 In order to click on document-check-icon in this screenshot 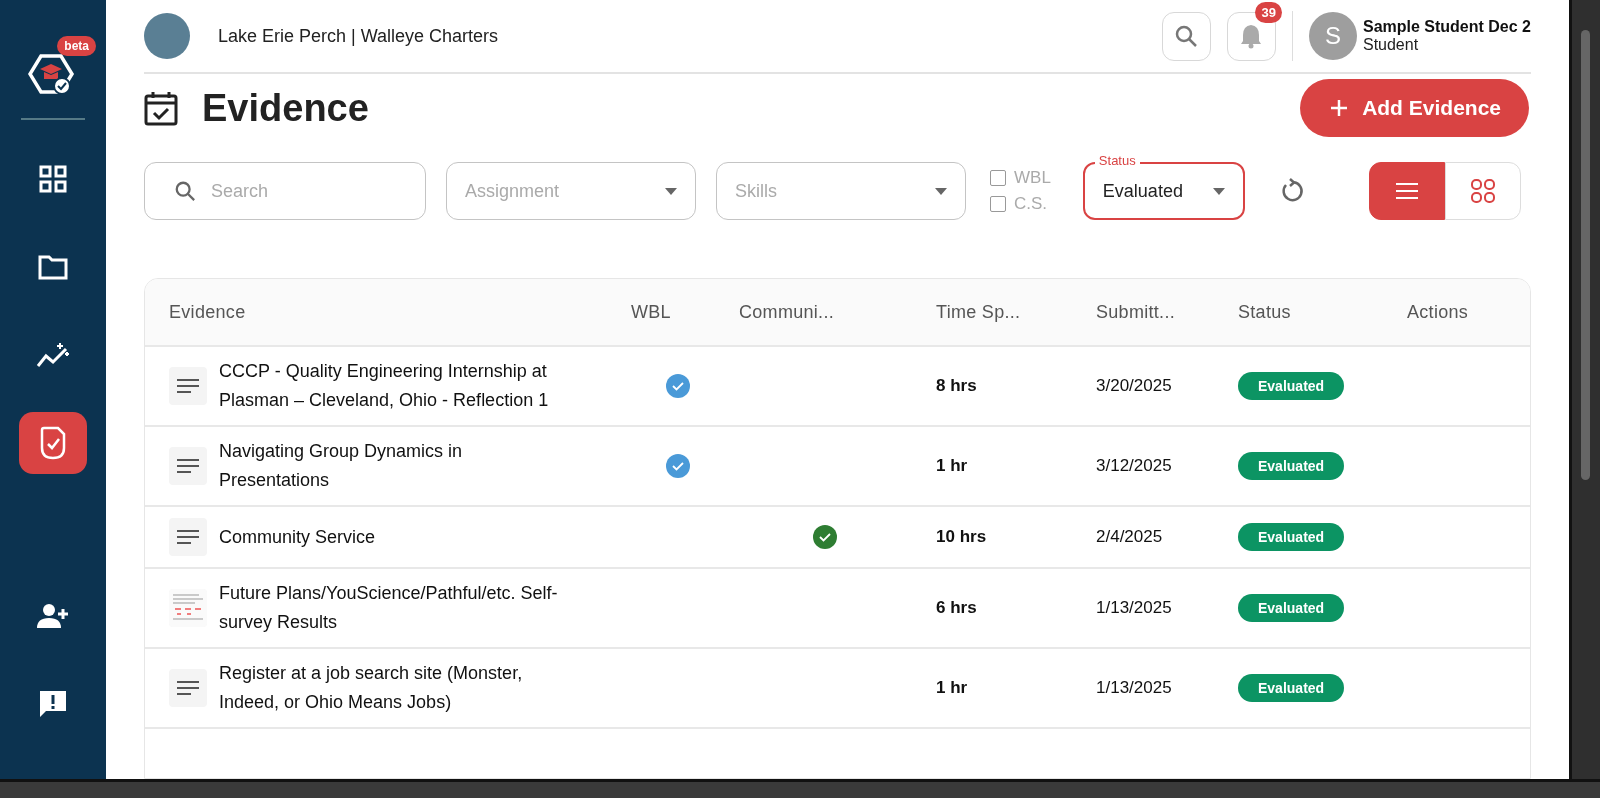, I will do `click(53, 443)`.